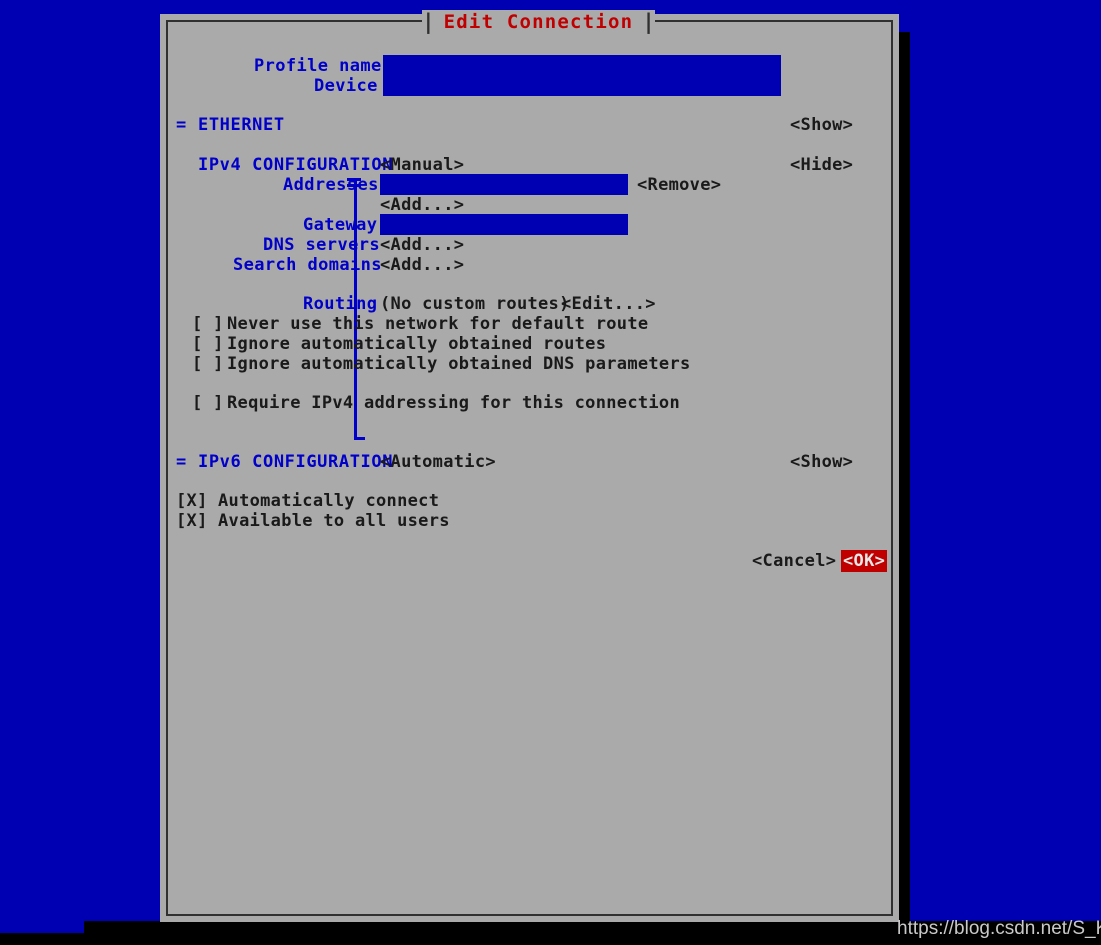  I want to click on all-users-checkbox-label: Available to all users, so click(334, 521).